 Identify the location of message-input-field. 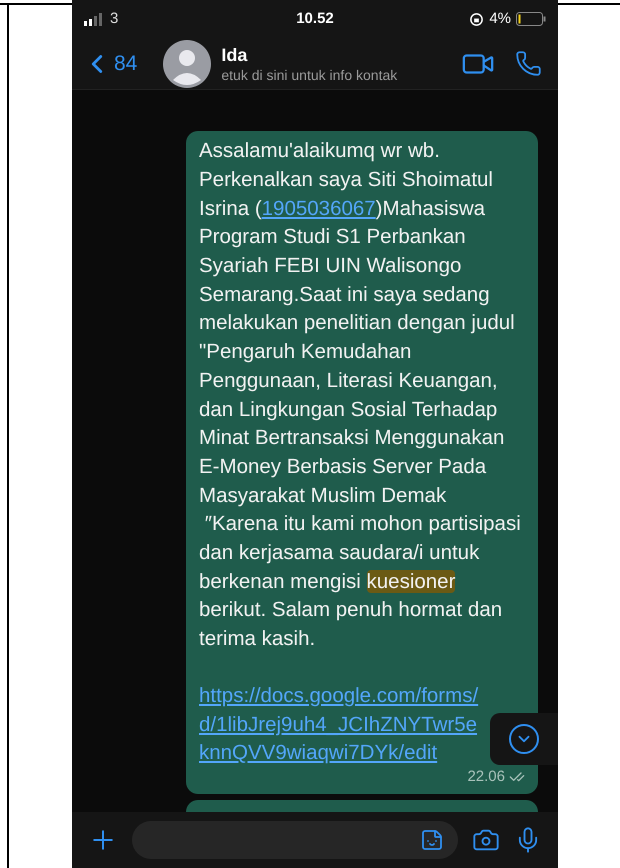
(295, 840).